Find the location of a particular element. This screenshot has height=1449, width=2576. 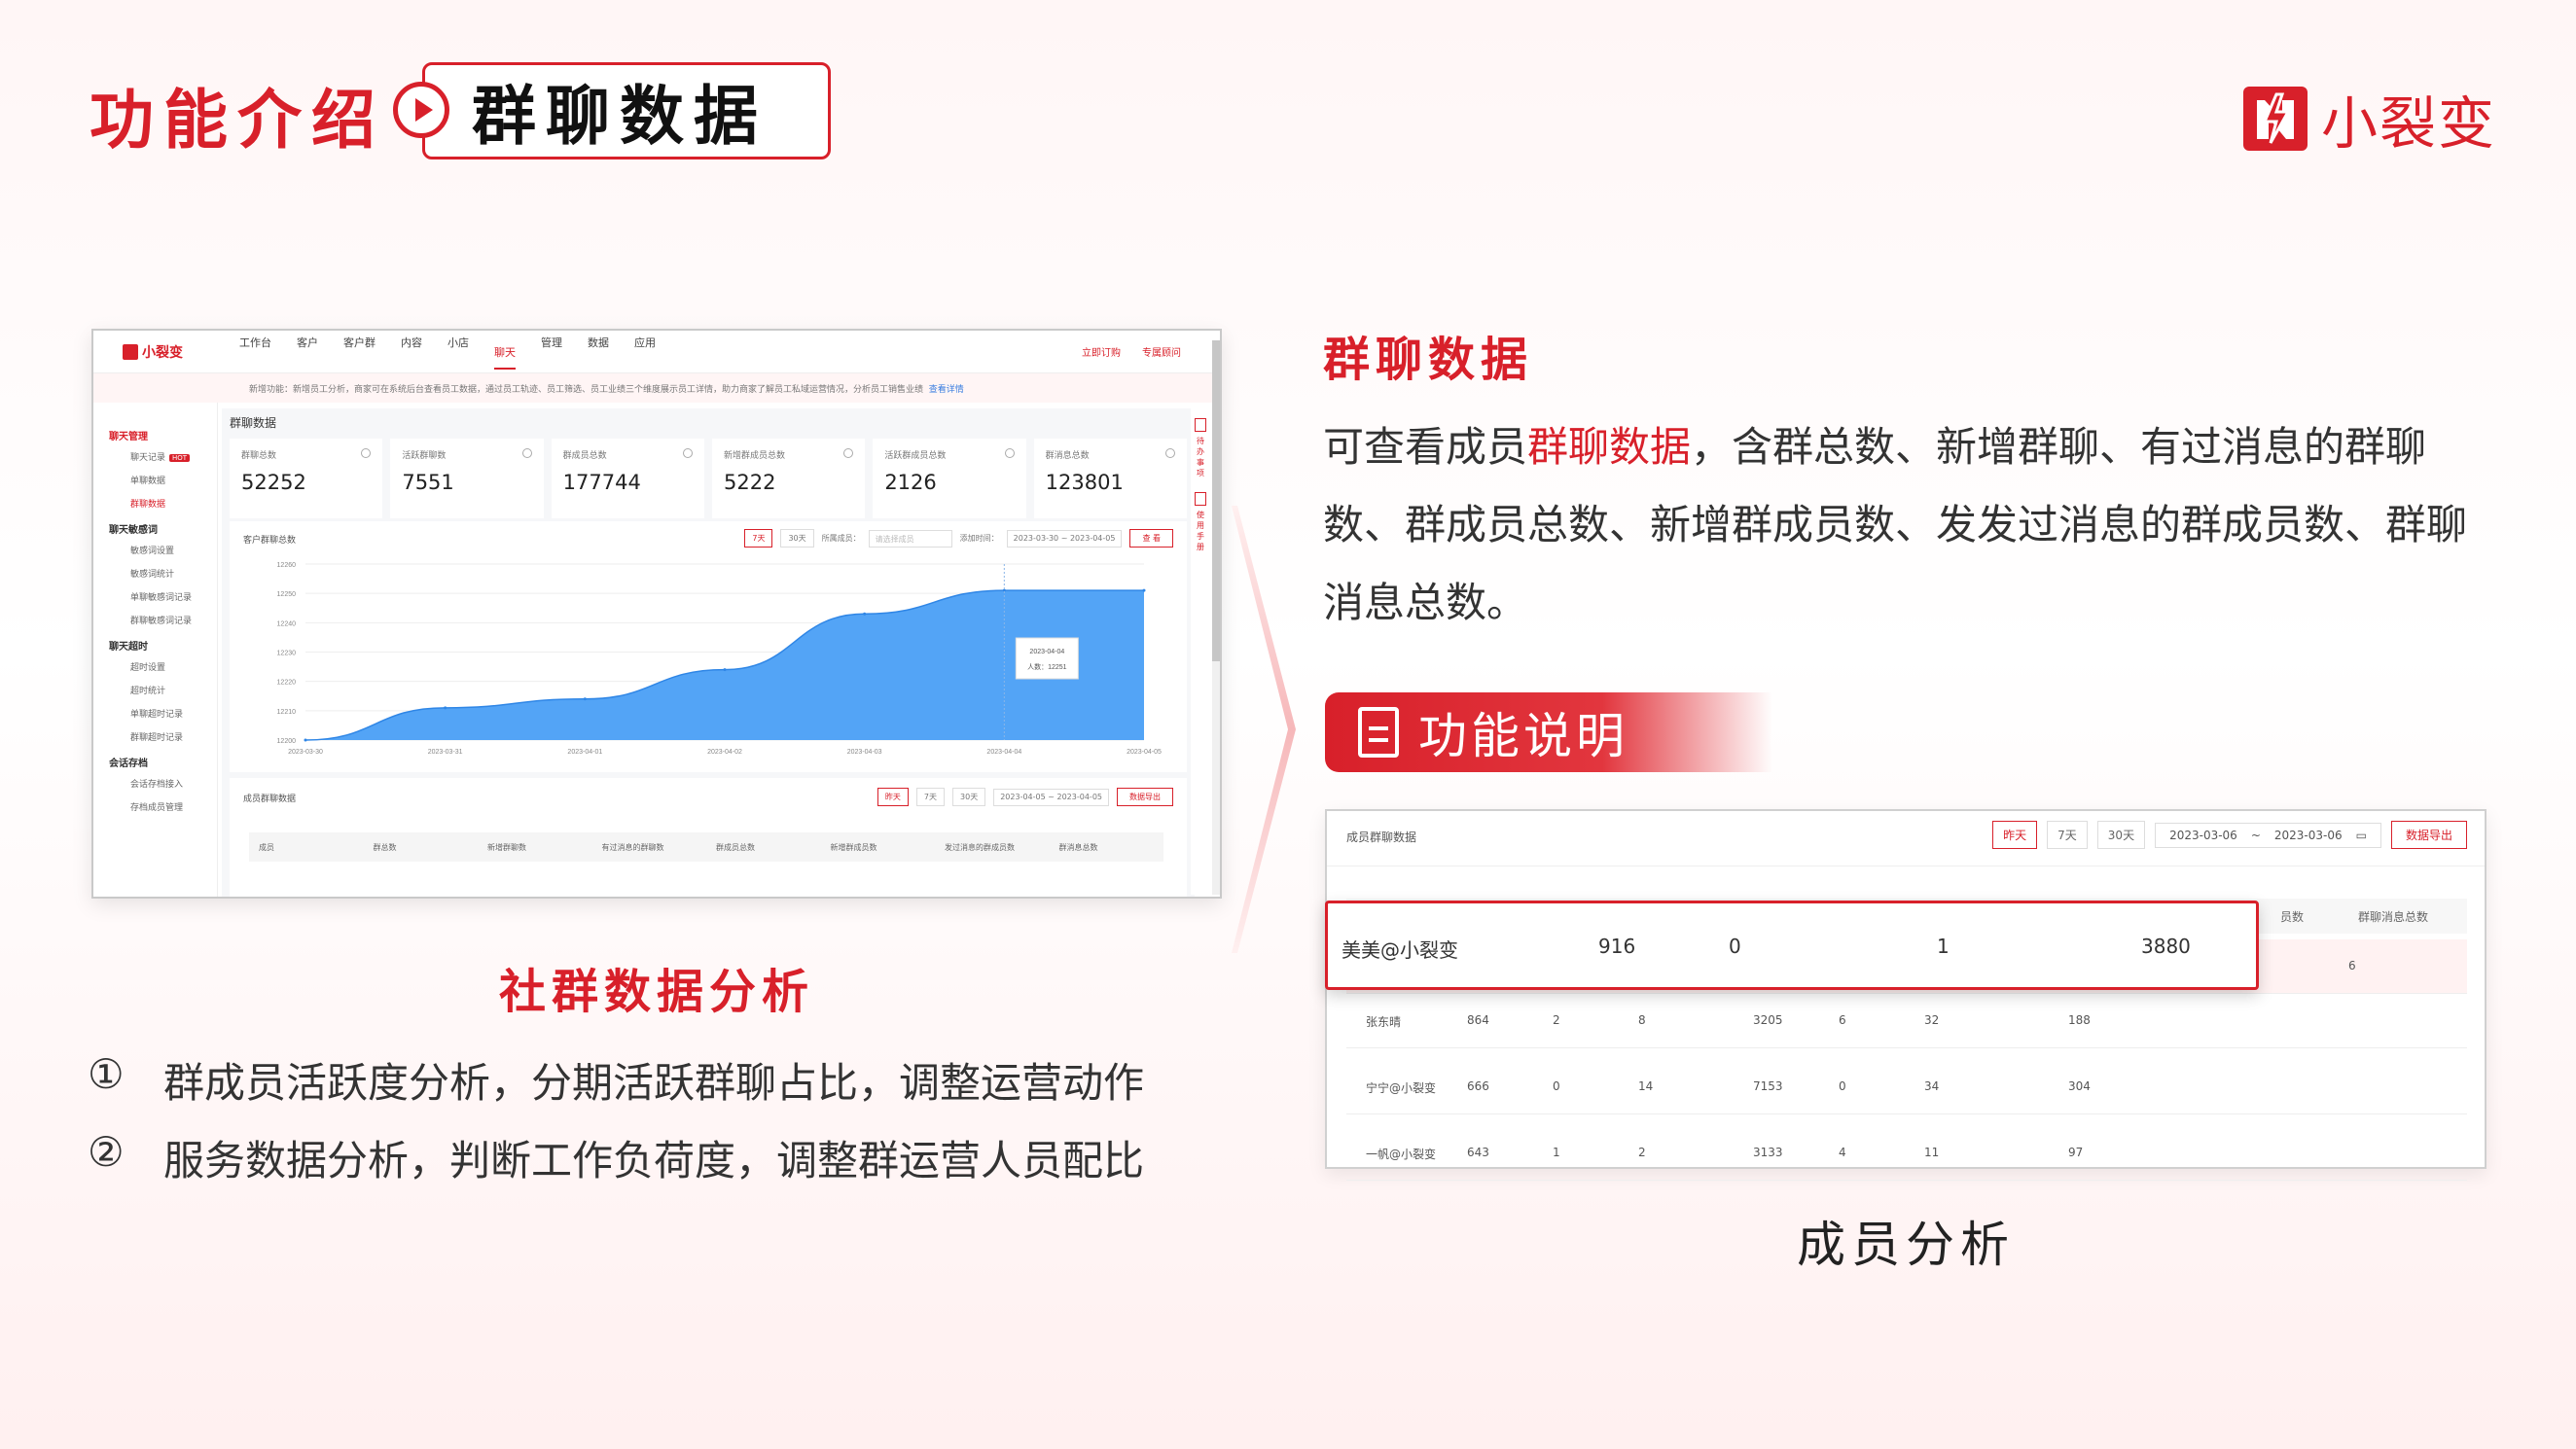

stat-label: 活跃群聊数 is located at coordinates (424, 456).